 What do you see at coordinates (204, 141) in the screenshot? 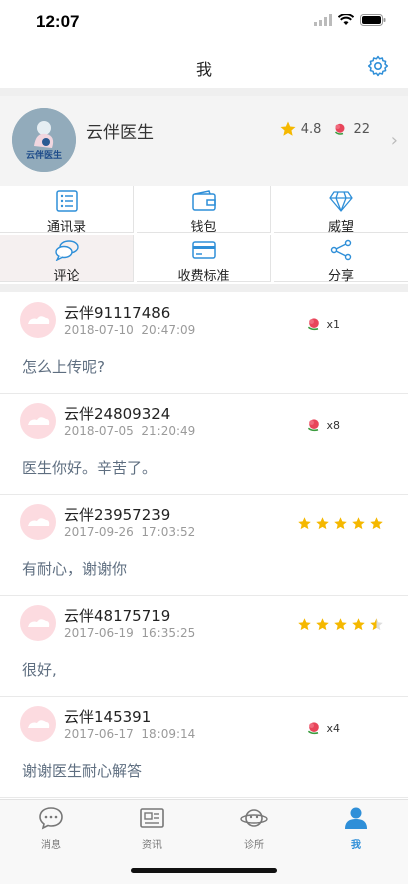
I see `profile-card: 云伴医生 云伴医生 4.8 22 ›` at bounding box center [204, 141].